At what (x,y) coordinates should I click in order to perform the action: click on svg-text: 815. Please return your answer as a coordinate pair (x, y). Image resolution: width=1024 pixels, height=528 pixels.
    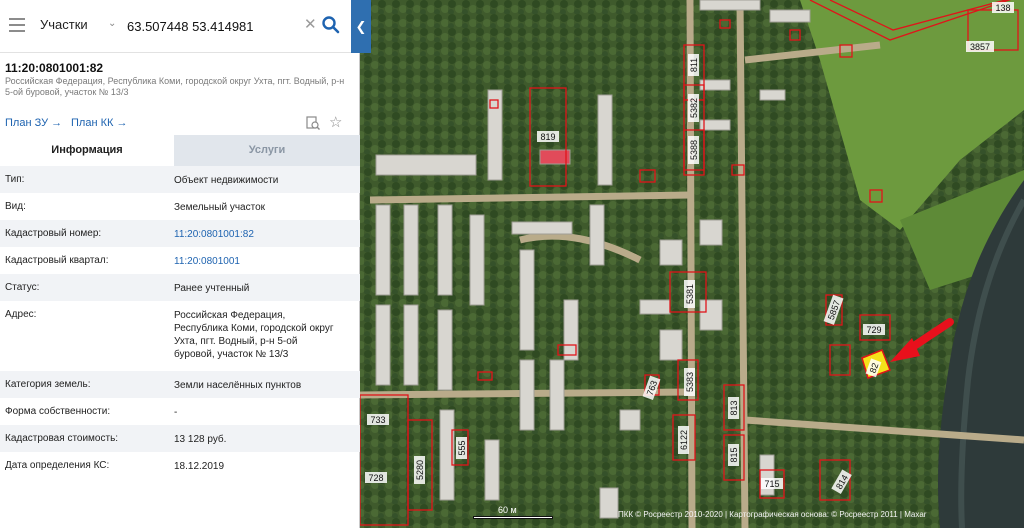
    Looking at the image, I should click on (734, 454).